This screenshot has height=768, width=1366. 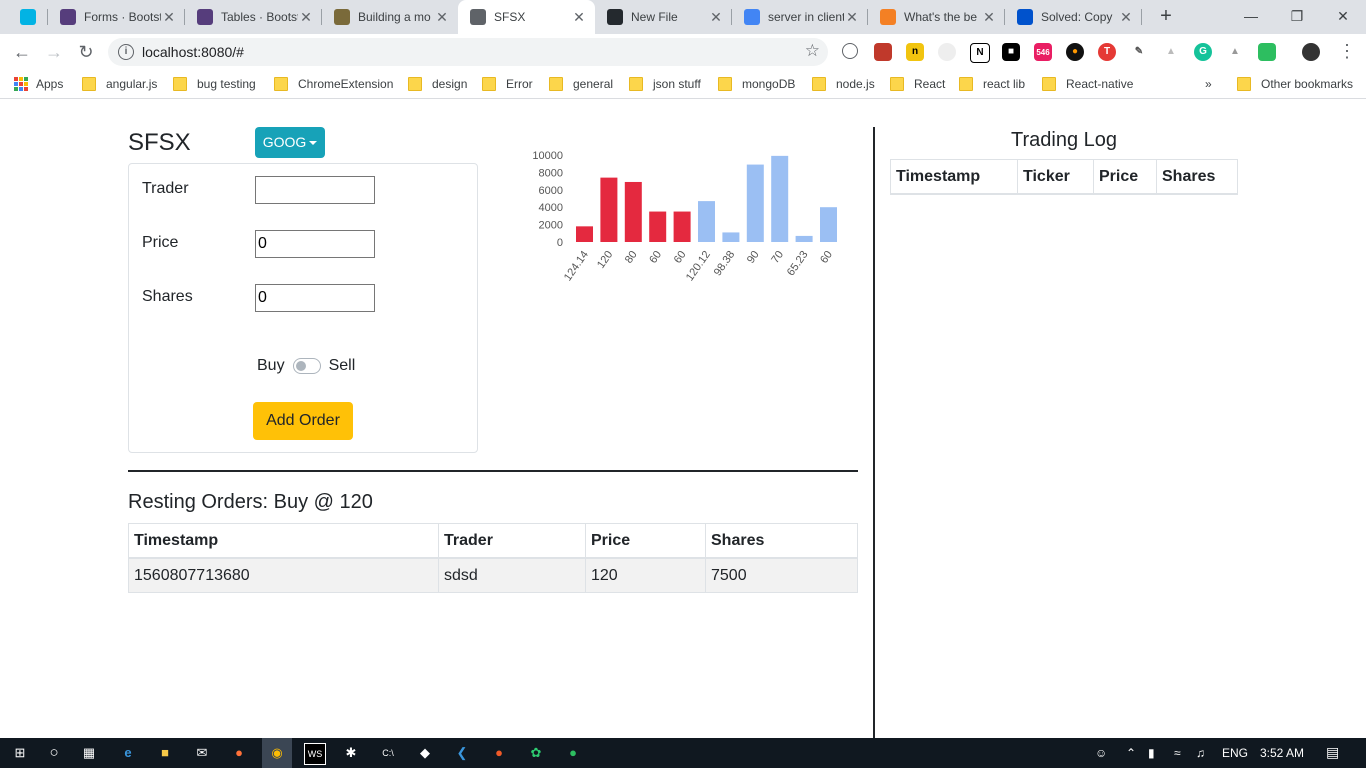 What do you see at coordinates (1043, 52) in the screenshot?
I see `extension-badge: 546` at bounding box center [1043, 52].